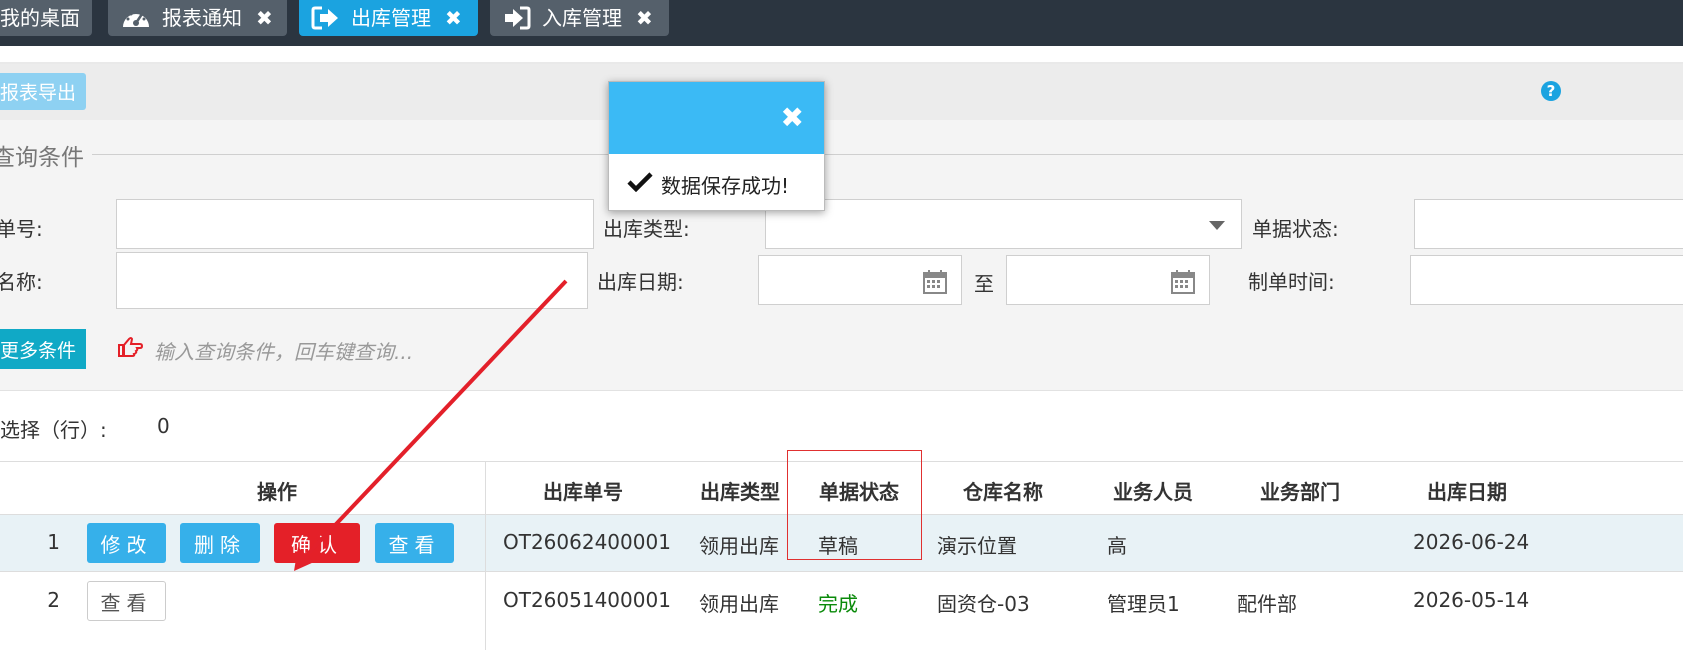  What do you see at coordinates (317, 543) in the screenshot?
I see `confirm-button: 确认` at bounding box center [317, 543].